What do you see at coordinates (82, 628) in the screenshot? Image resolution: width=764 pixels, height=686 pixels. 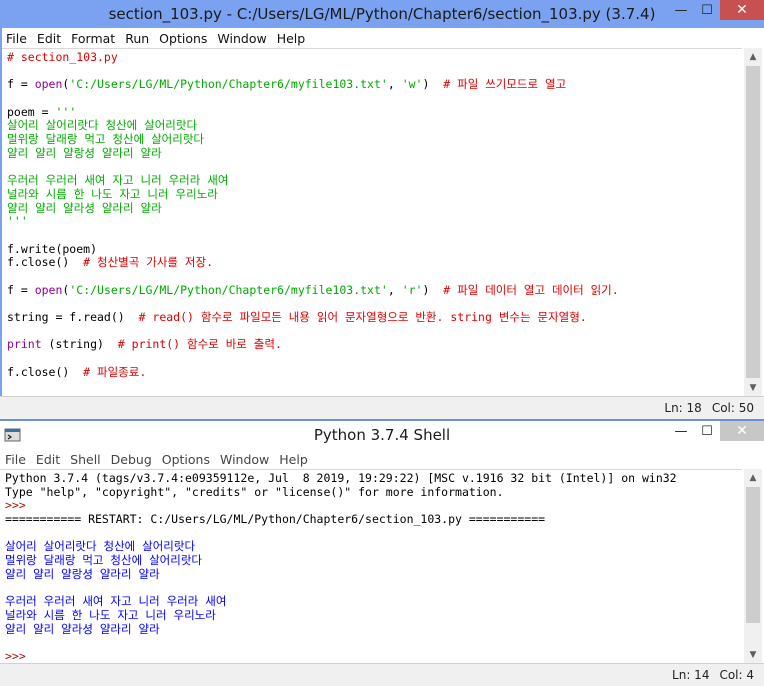 I see `code-token: 얄리 얄리 얄라셩 얄라리 얄라` at bounding box center [82, 628].